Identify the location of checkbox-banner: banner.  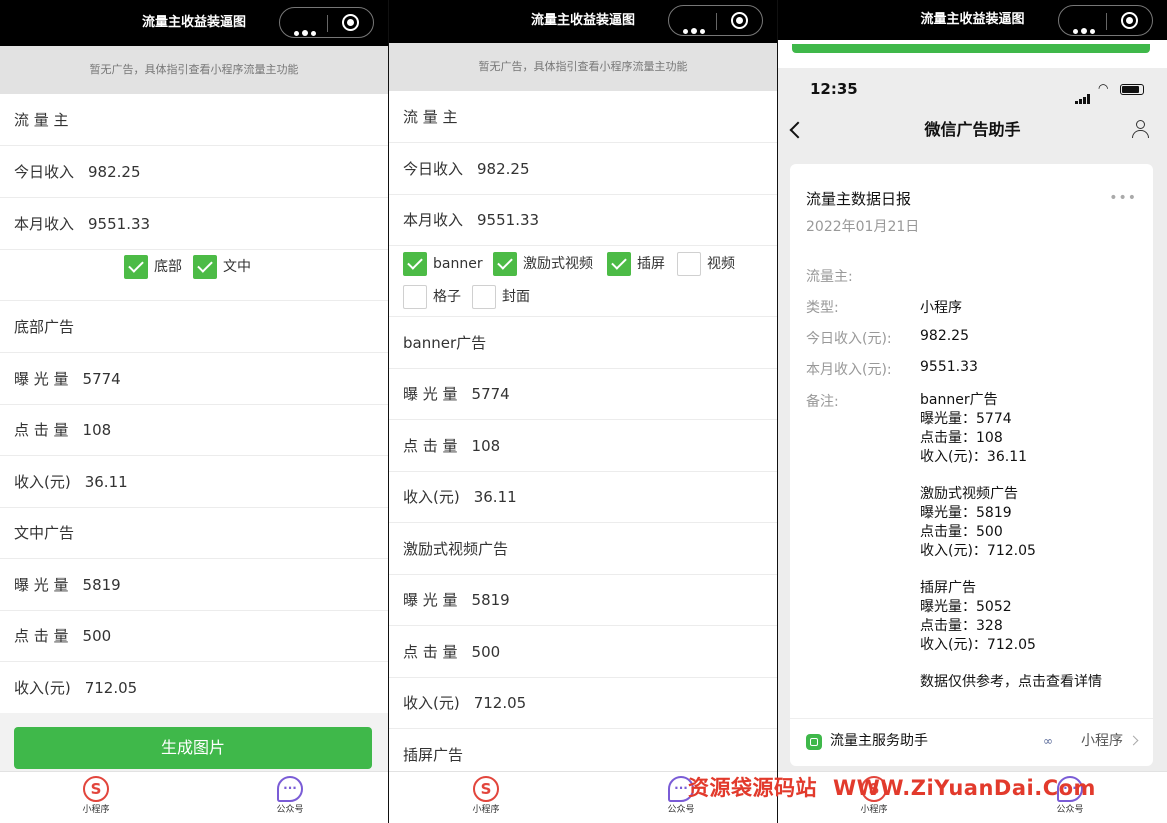
(443, 264).